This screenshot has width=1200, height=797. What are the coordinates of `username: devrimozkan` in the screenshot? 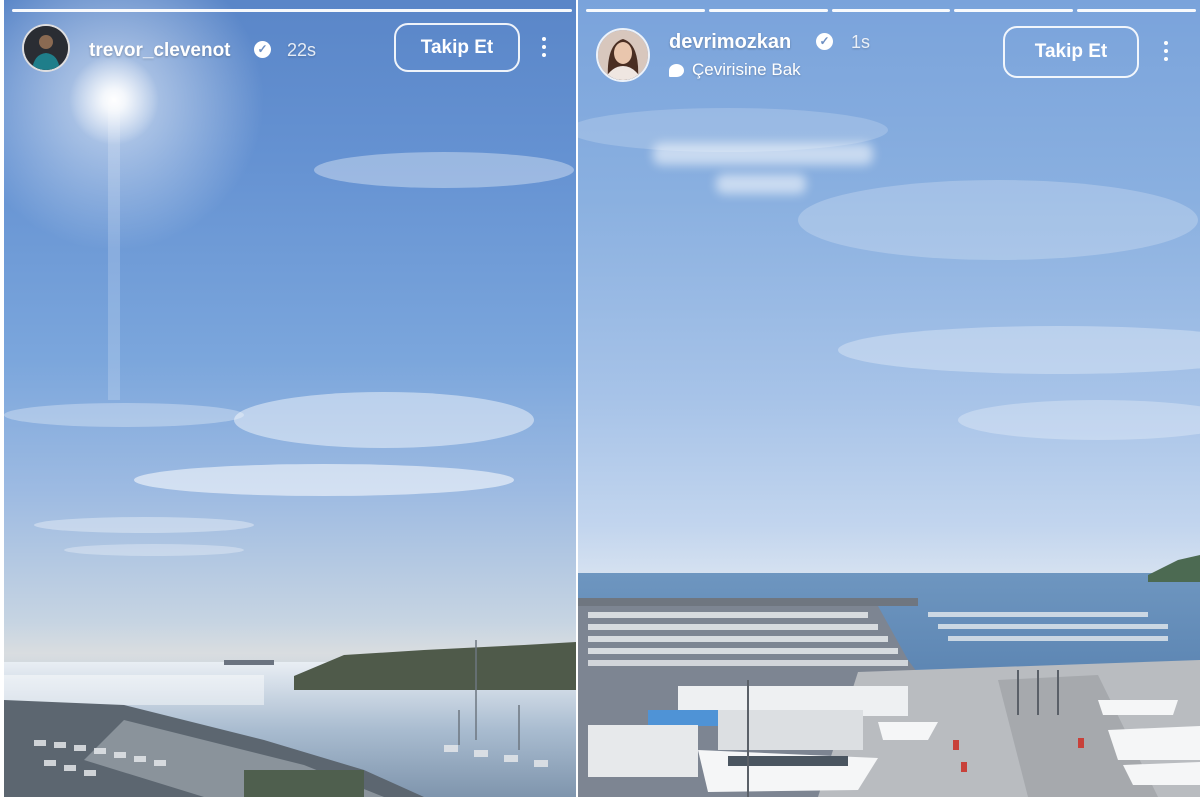 It's located at (730, 42).